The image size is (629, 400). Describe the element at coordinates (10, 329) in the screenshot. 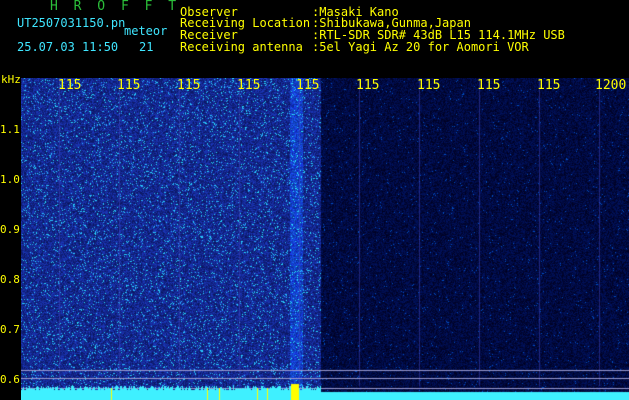

I see `y-tick-label: 0.7` at that location.